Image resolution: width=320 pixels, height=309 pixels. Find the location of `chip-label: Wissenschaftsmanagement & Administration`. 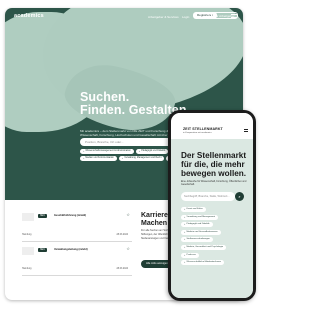

chip-label: Wissenschaftsmanagement & Administration is located at coordinates (108, 151).